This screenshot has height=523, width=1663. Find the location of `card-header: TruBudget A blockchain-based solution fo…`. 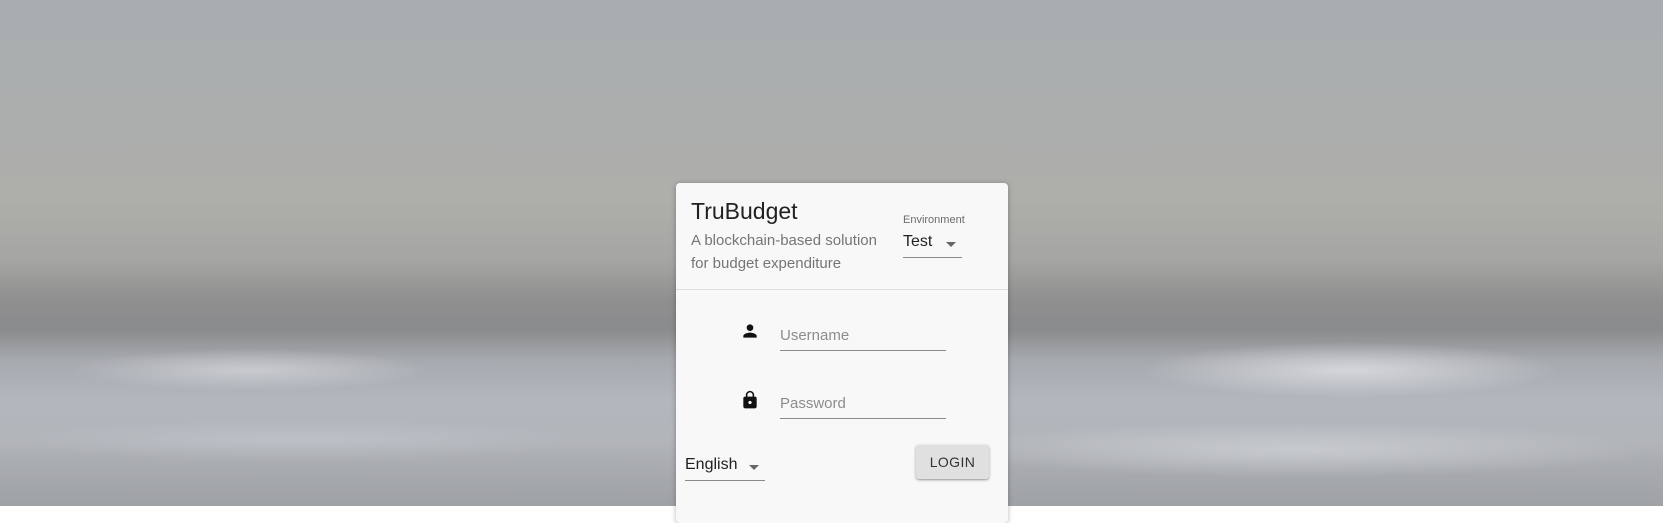

card-header: TruBudget A blockchain-based solution fo… is located at coordinates (842, 236).